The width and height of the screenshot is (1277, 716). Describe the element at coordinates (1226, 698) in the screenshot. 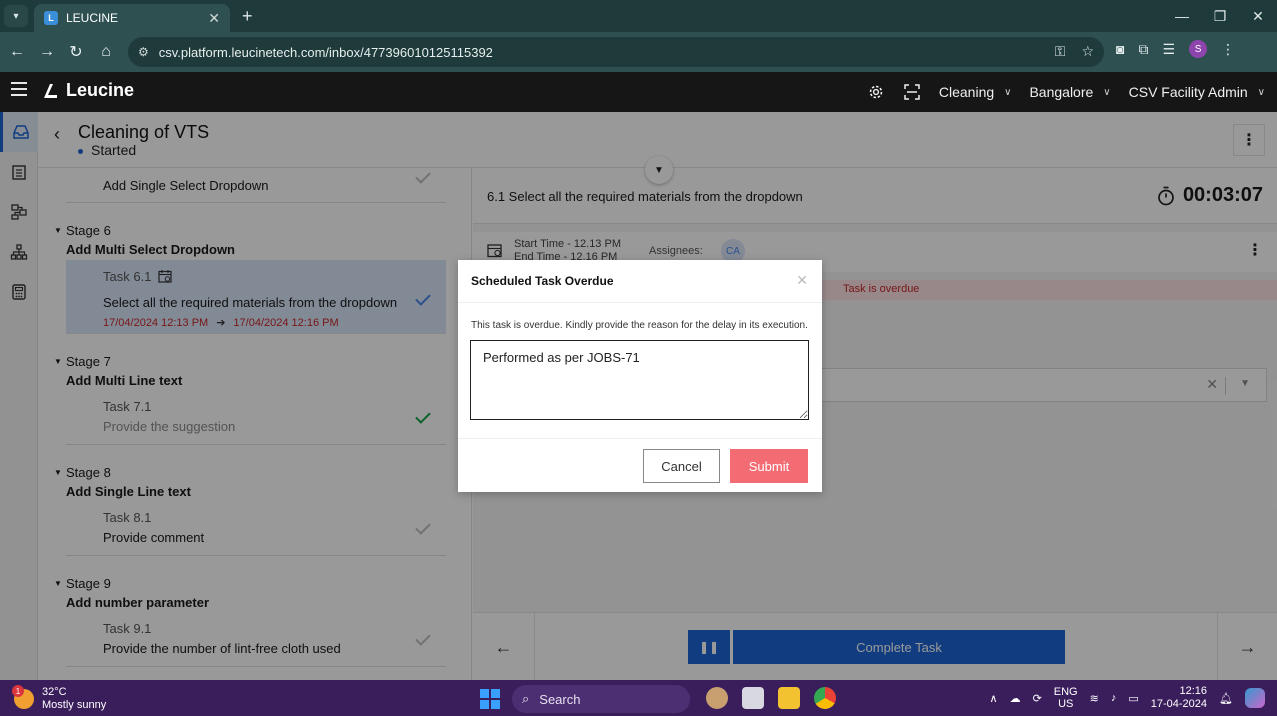

I see `notification-bell-icon: 🔔︎` at that location.